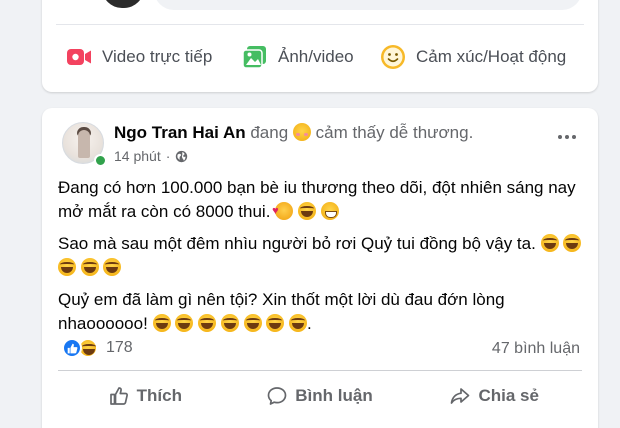  I want to click on feeling-icon, so click(393, 57).